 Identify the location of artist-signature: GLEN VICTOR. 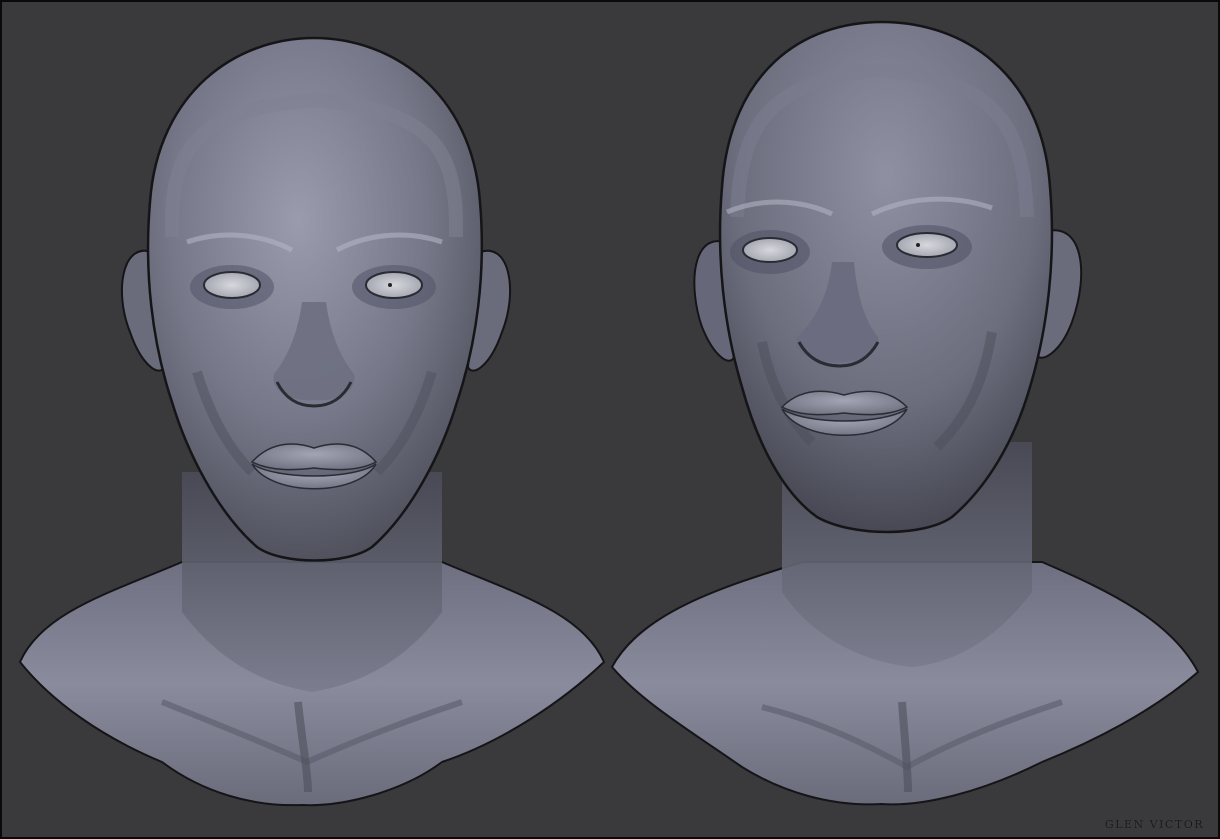
(1154, 824).